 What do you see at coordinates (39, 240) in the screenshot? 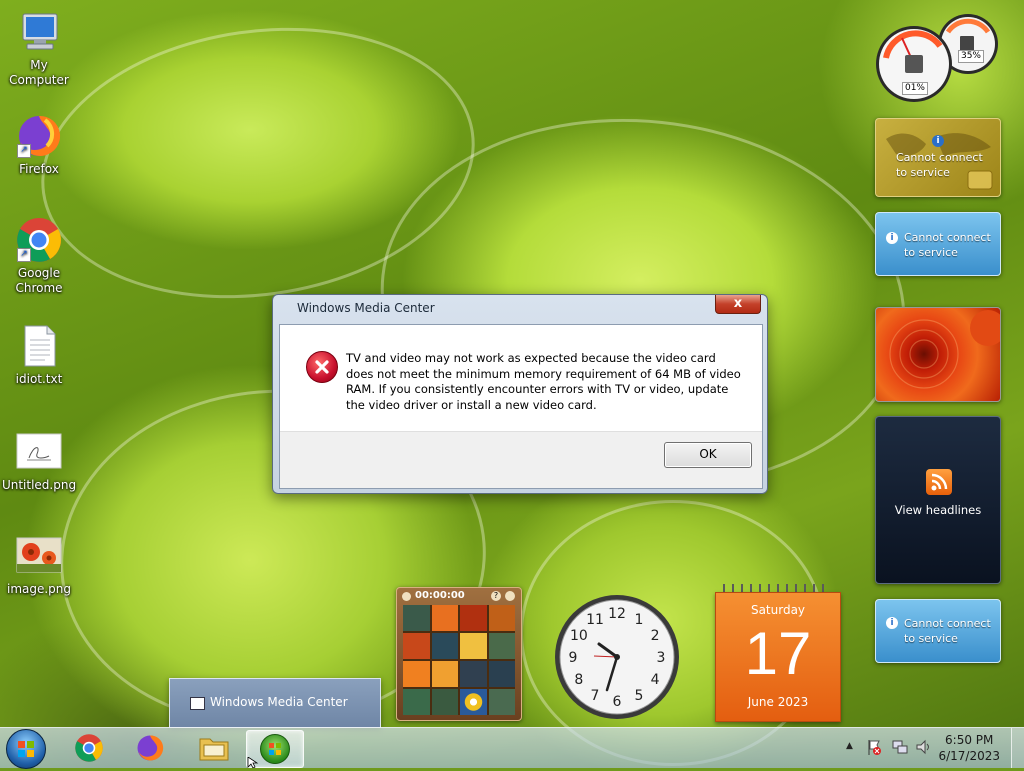
I see `chrome-icon: ↗` at bounding box center [39, 240].